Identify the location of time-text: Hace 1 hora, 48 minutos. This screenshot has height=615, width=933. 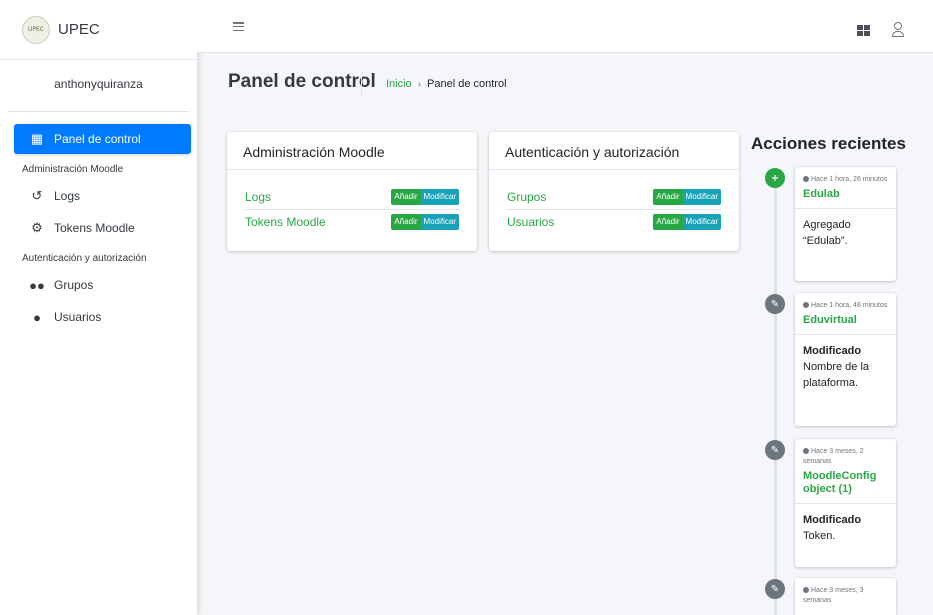
(849, 305).